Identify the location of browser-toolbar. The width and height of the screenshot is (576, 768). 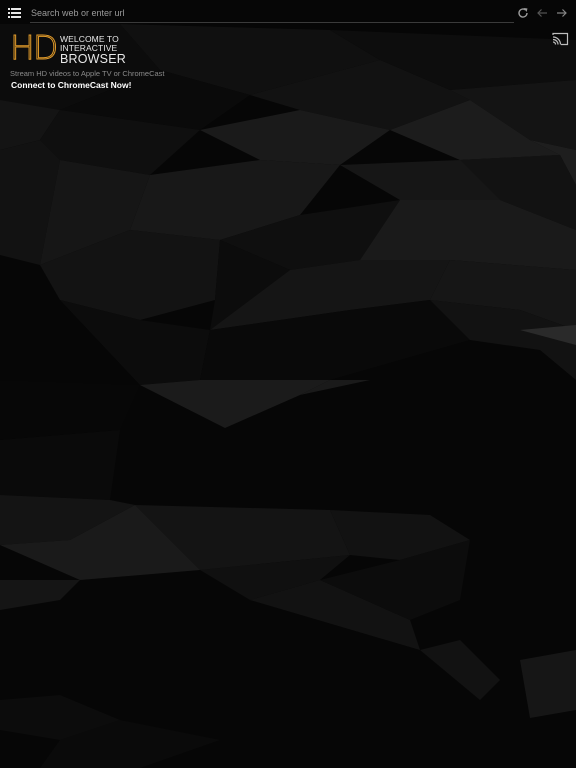
(288, 13).